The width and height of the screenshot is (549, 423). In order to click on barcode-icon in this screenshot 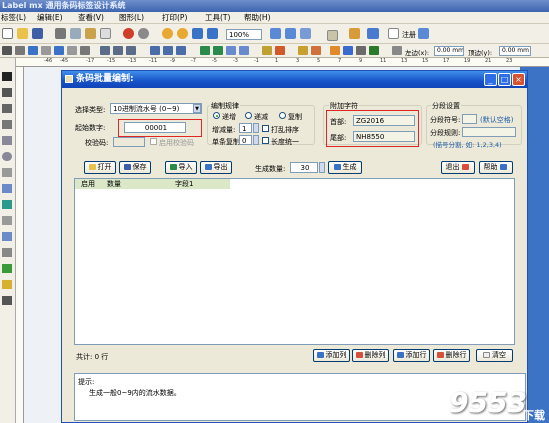, I will do `click(7, 50)`.